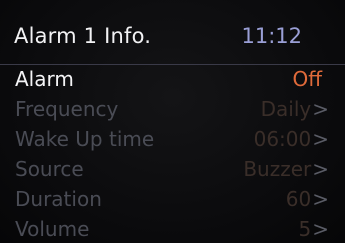 This screenshot has width=345, height=243. I want to click on menu-item-alarm: Alarm Off, so click(172, 79).